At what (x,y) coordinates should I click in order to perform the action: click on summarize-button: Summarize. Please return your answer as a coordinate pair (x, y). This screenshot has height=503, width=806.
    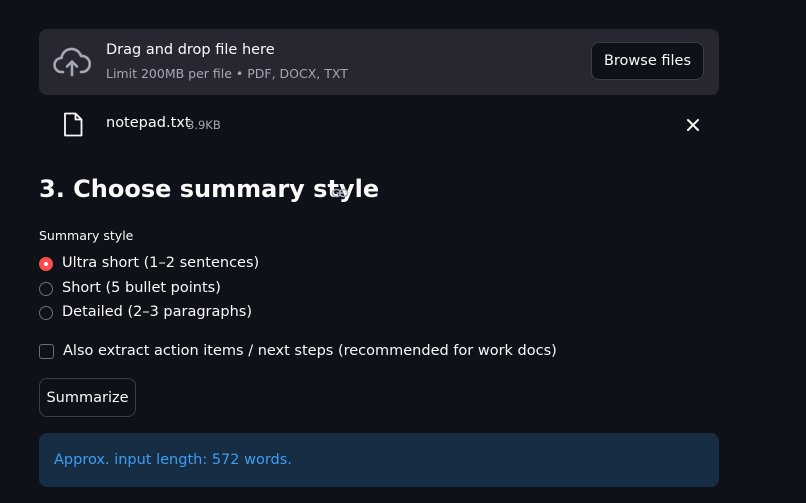
    Looking at the image, I should click on (87, 397).